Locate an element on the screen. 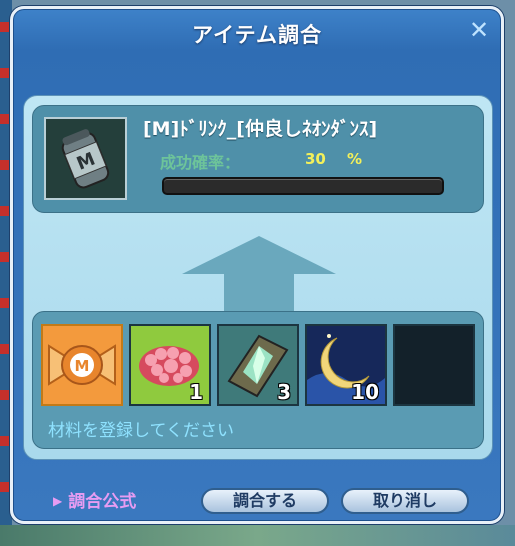  mixing-formula-label: 調合公式 is located at coordinates (102, 502).